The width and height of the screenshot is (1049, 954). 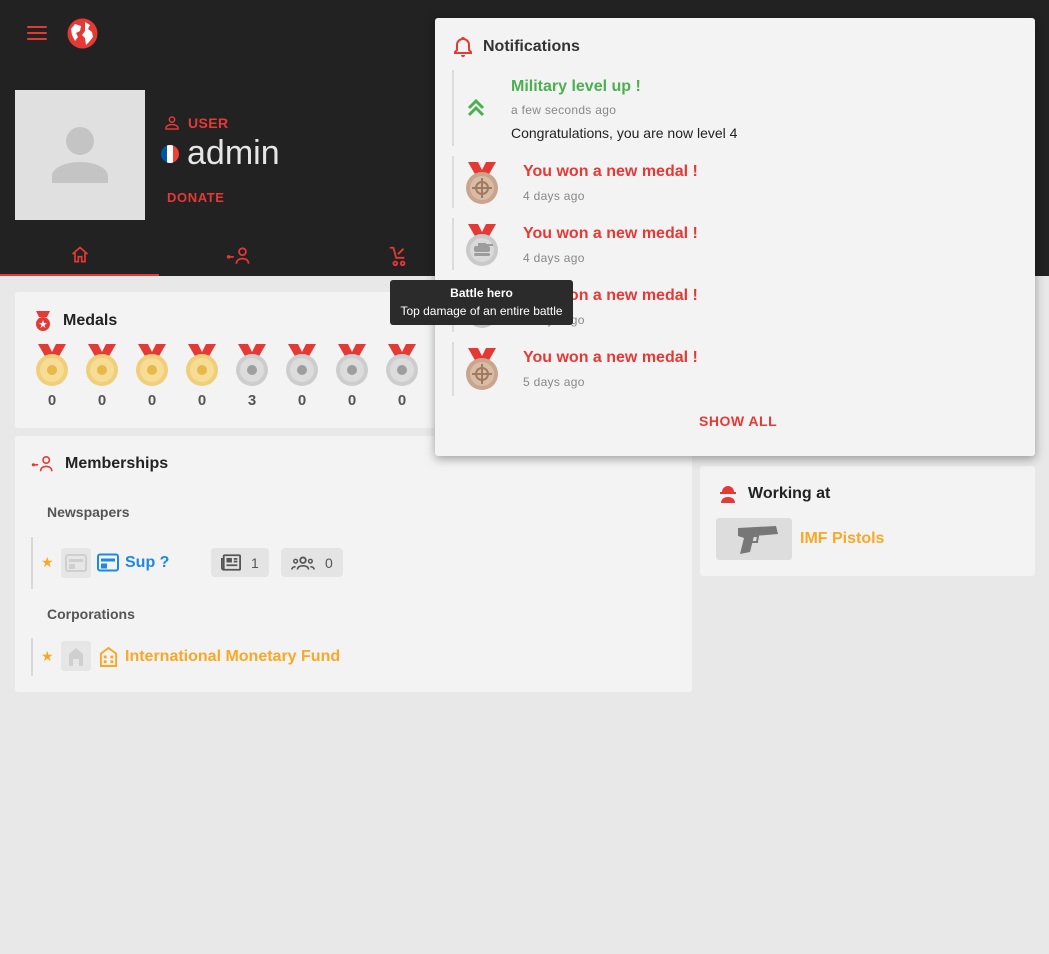 I want to click on newspaper-link: Sup ?, so click(x=147, y=563).